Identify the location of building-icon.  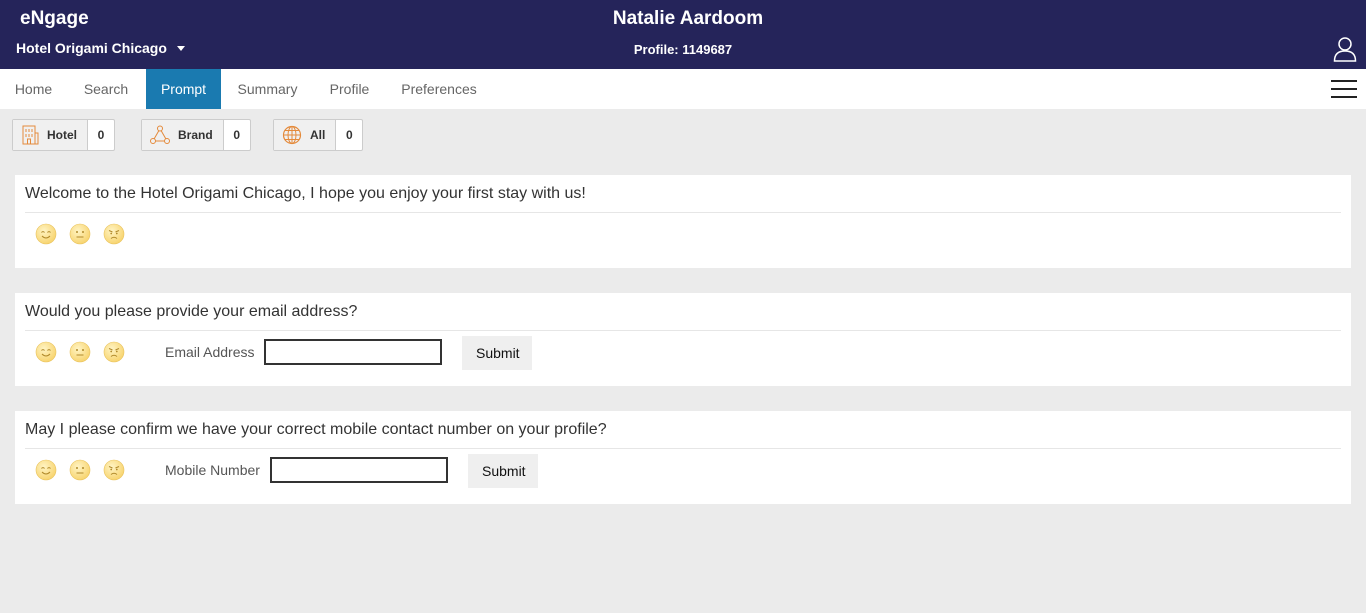
(30, 135).